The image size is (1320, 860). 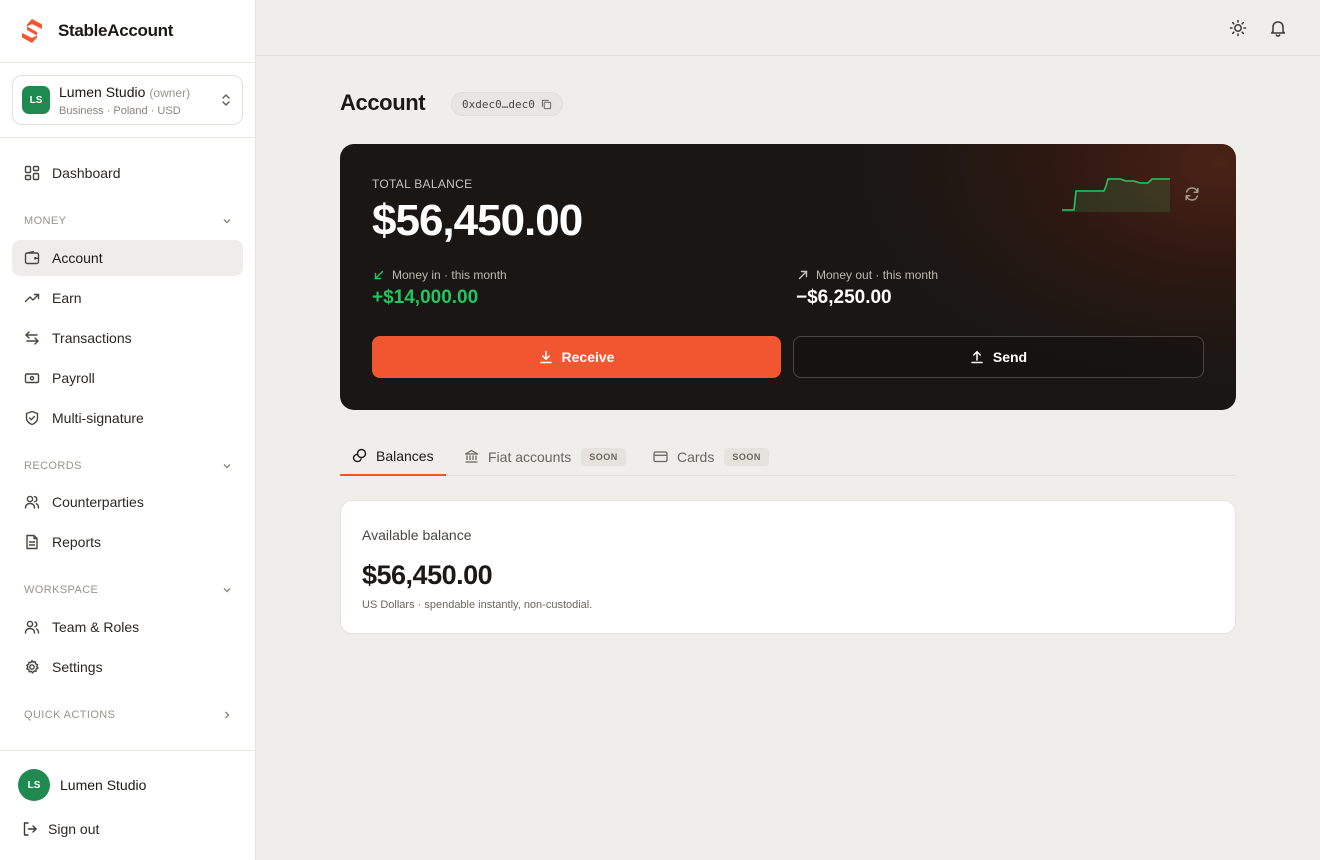 What do you see at coordinates (32, 502) in the screenshot?
I see `users-icon` at bounding box center [32, 502].